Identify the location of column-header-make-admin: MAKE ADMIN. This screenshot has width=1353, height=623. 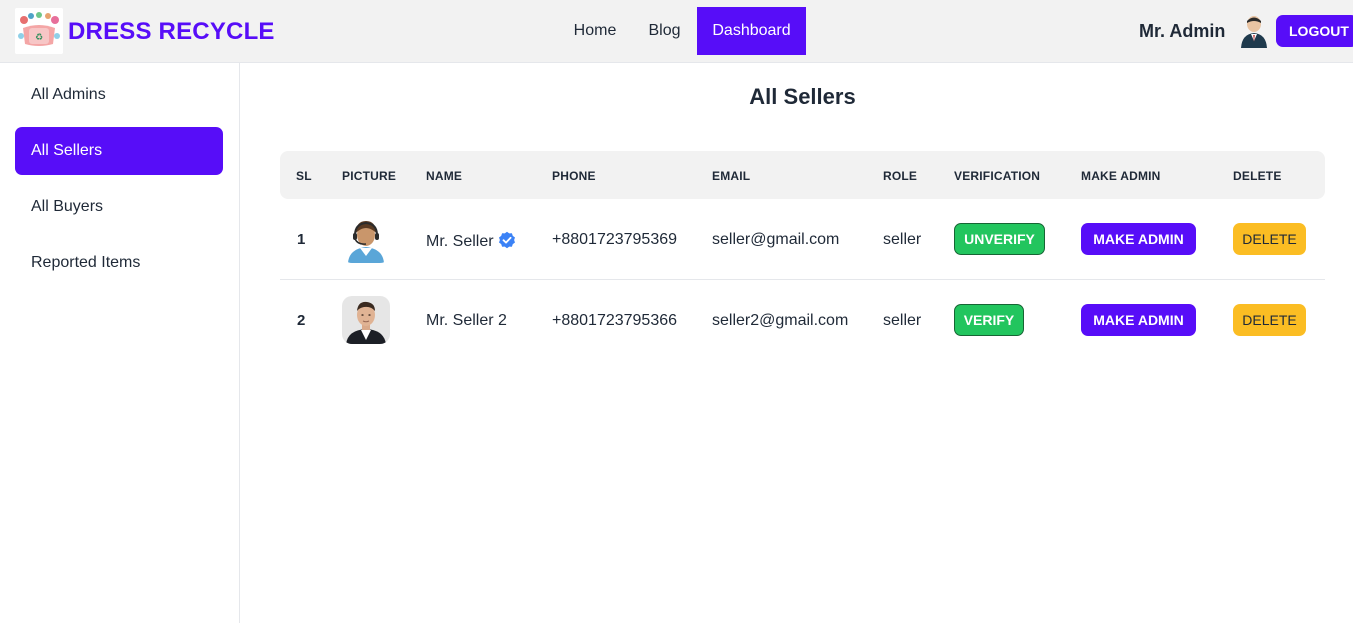
(1121, 176).